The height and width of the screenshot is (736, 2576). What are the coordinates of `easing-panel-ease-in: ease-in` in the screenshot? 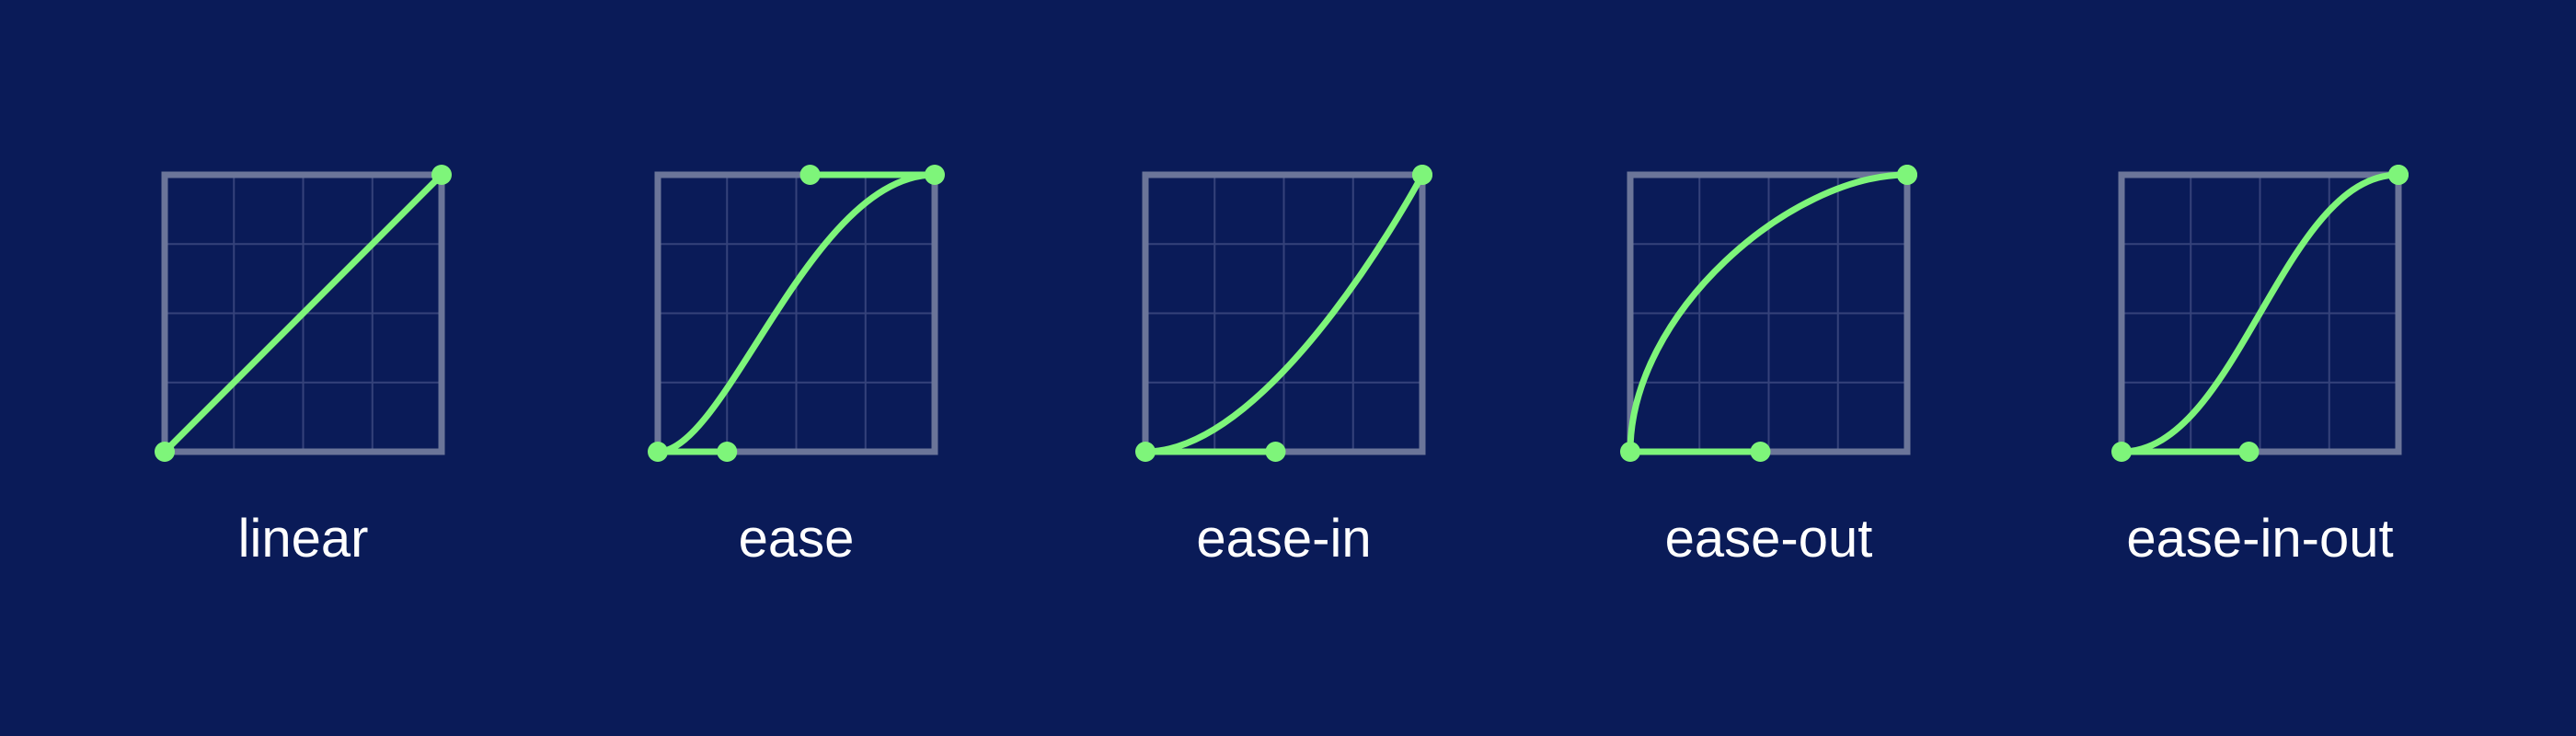 It's located at (1283, 367).